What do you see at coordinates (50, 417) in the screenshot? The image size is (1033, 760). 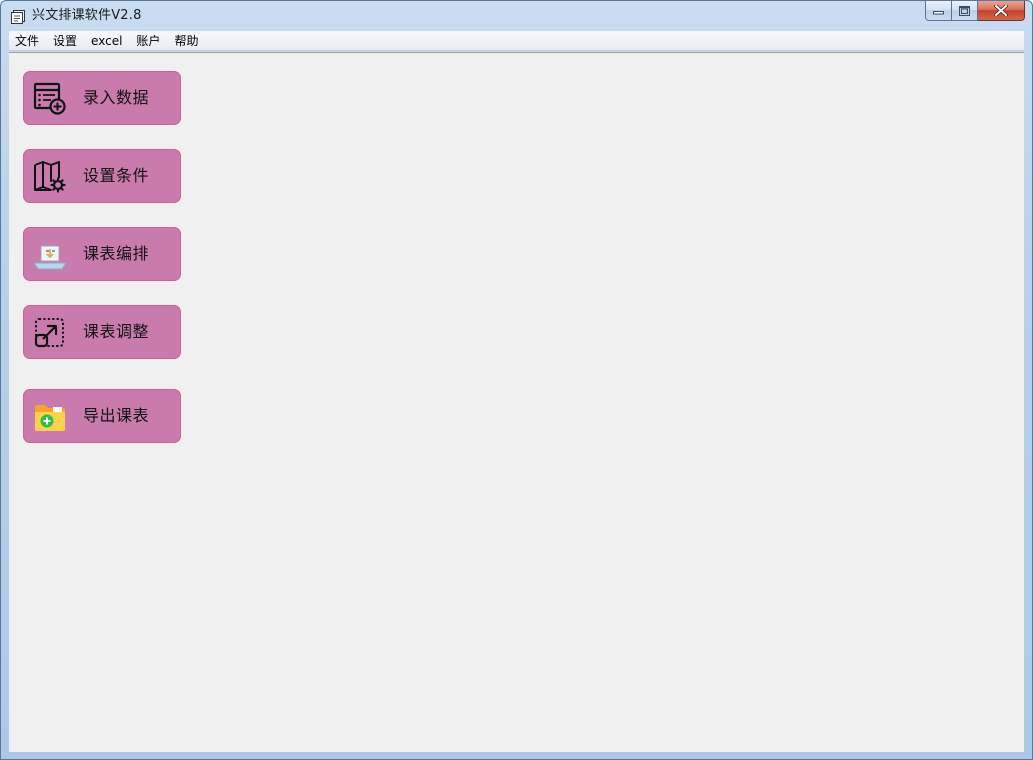 I see `folder-add-icon` at bounding box center [50, 417].